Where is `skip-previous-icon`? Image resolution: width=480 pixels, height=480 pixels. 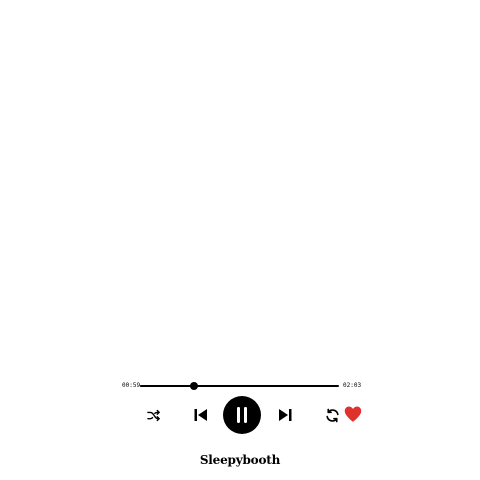 skip-previous-icon is located at coordinates (200, 415).